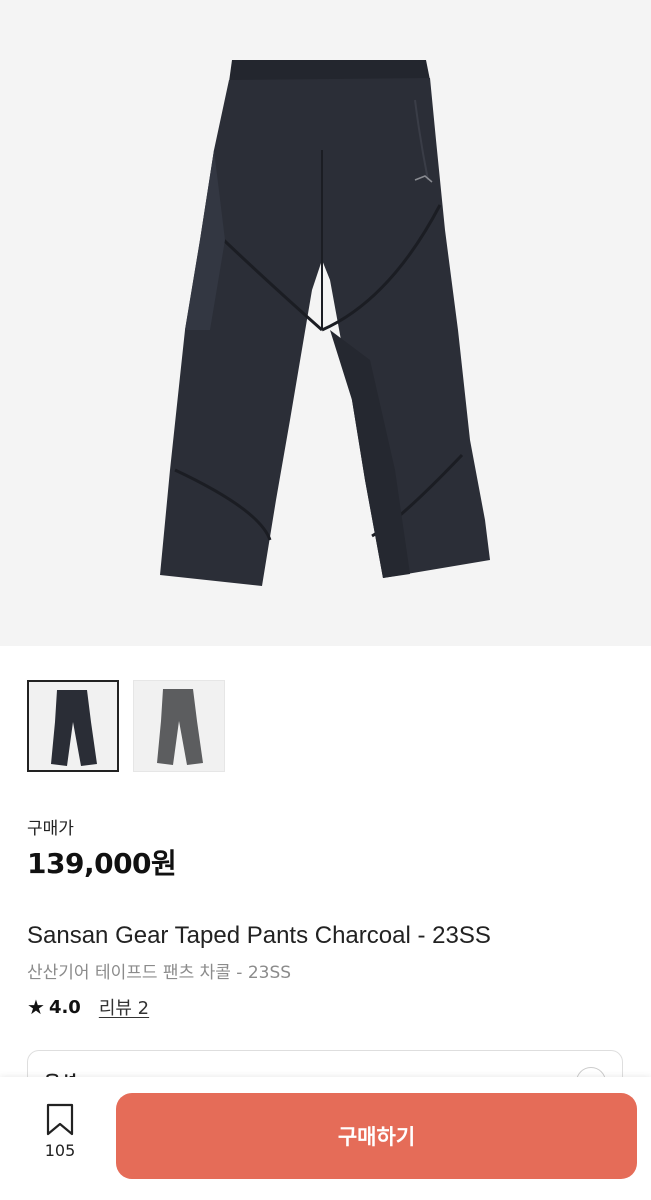 The width and height of the screenshot is (651, 1200). Describe the element at coordinates (64, 1007) in the screenshot. I see `rating-score: 4.0` at that location.